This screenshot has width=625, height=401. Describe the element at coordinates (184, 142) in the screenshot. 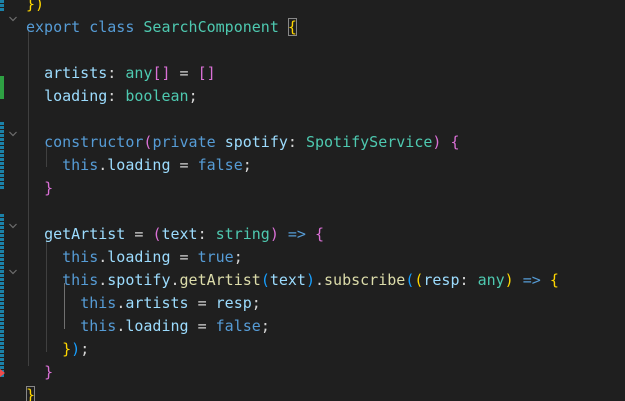

I see `code-token: private` at that location.